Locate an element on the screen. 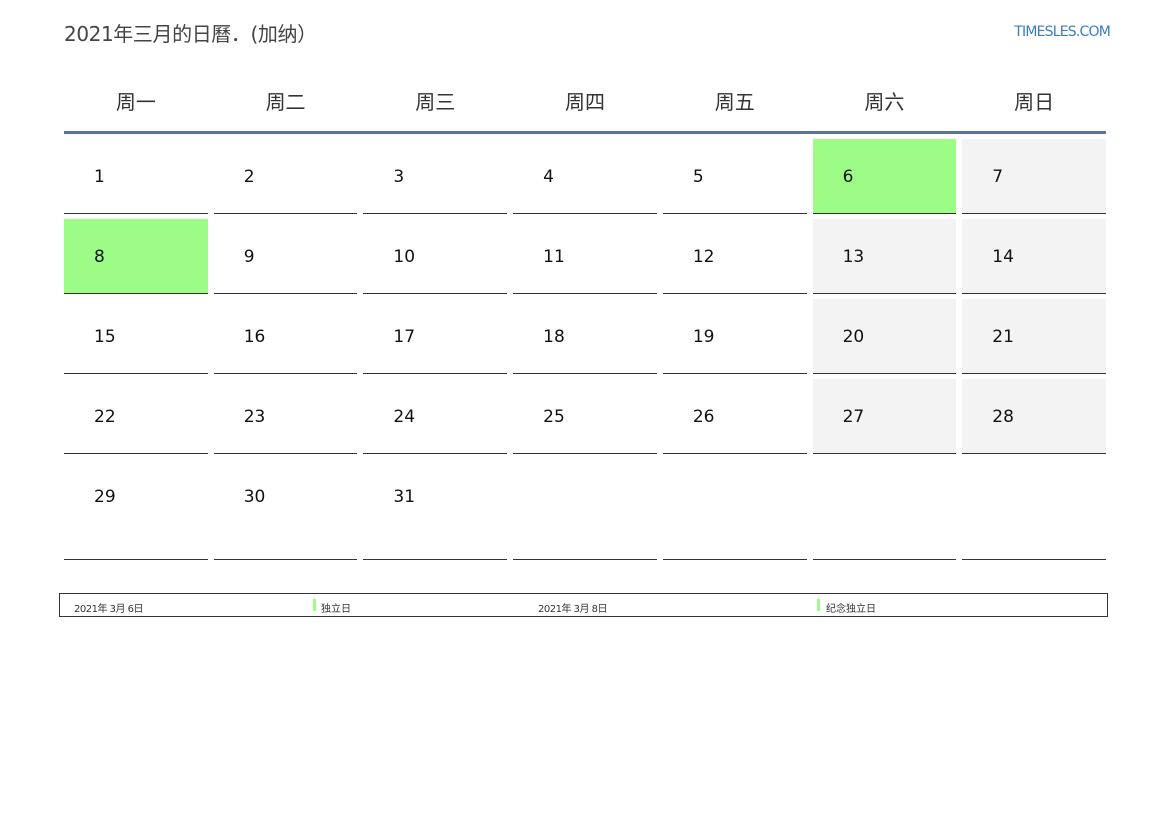 Image resolution: width=1169 pixels, height=827 pixels. day-number: 25 is located at coordinates (554, 417).